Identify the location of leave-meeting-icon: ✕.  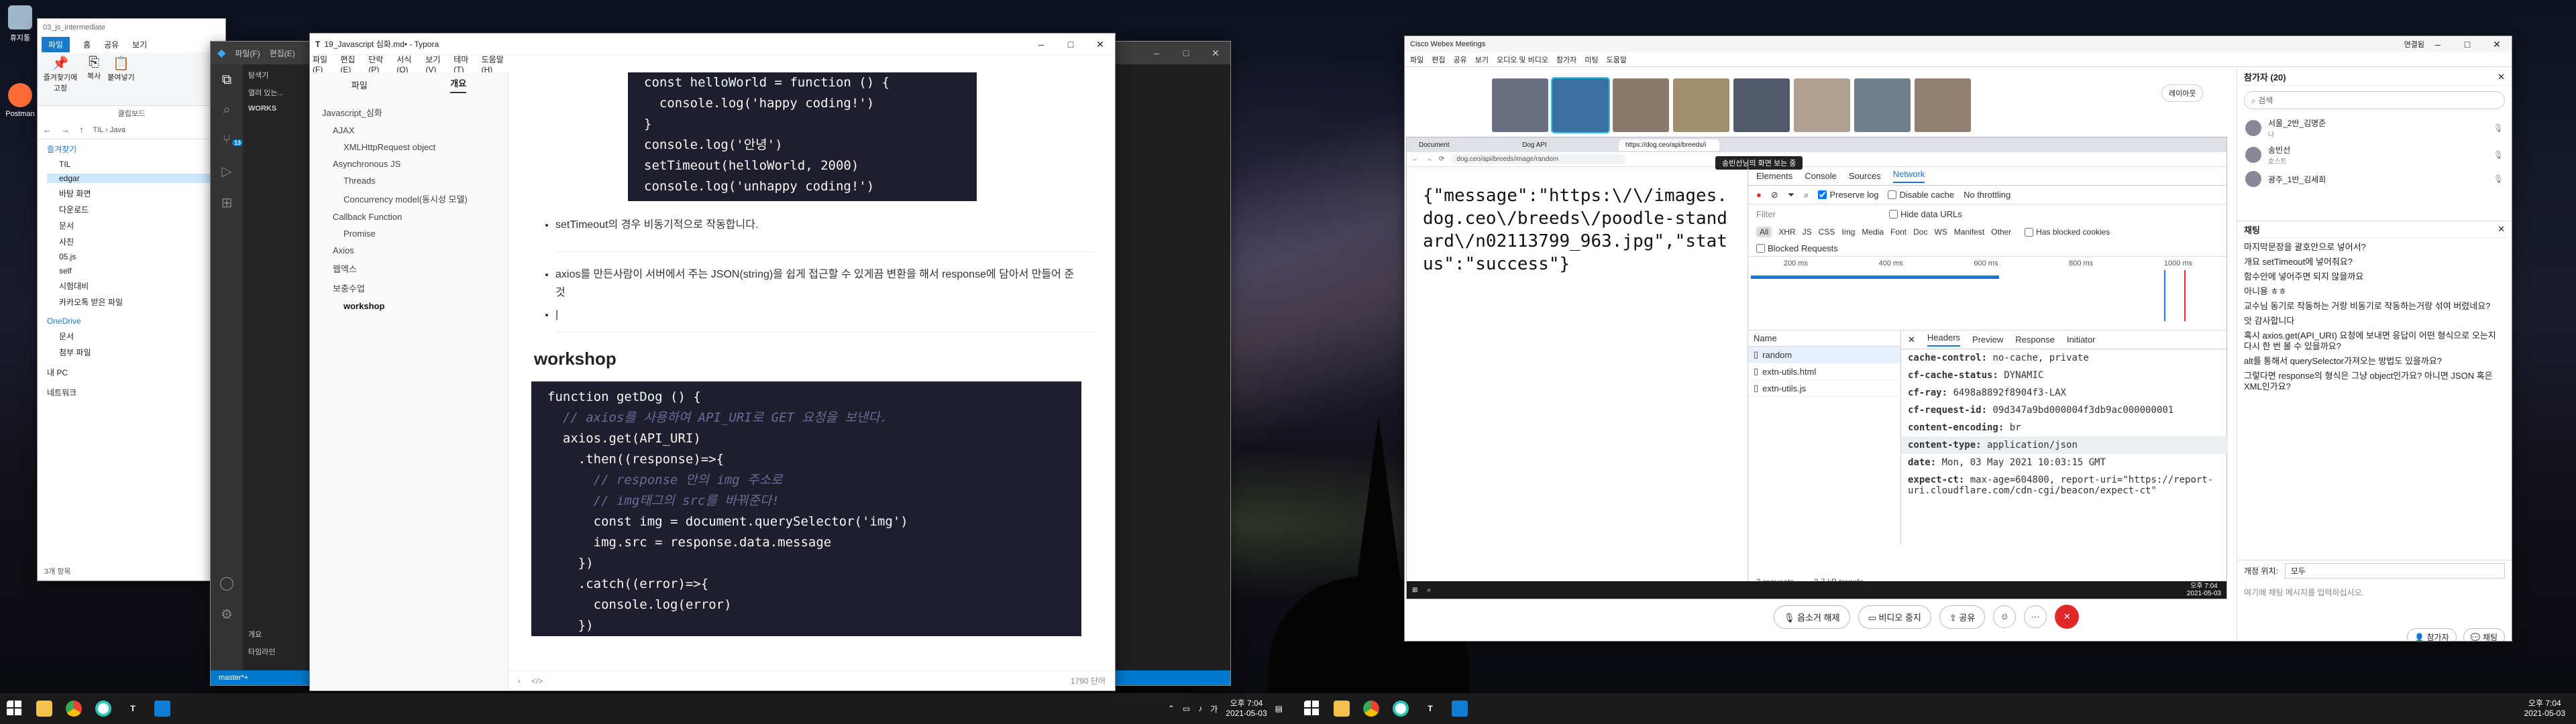
(2067, 617).